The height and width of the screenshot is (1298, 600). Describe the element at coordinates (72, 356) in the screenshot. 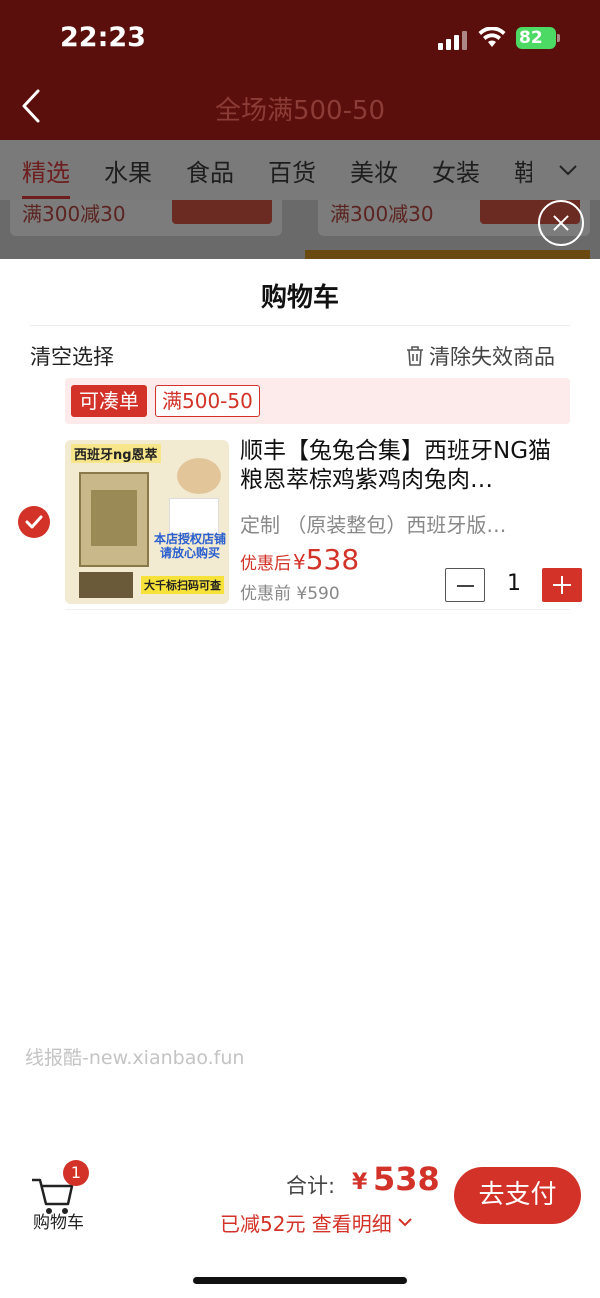

I see `clear-selection-button: 清空选择` at that location.